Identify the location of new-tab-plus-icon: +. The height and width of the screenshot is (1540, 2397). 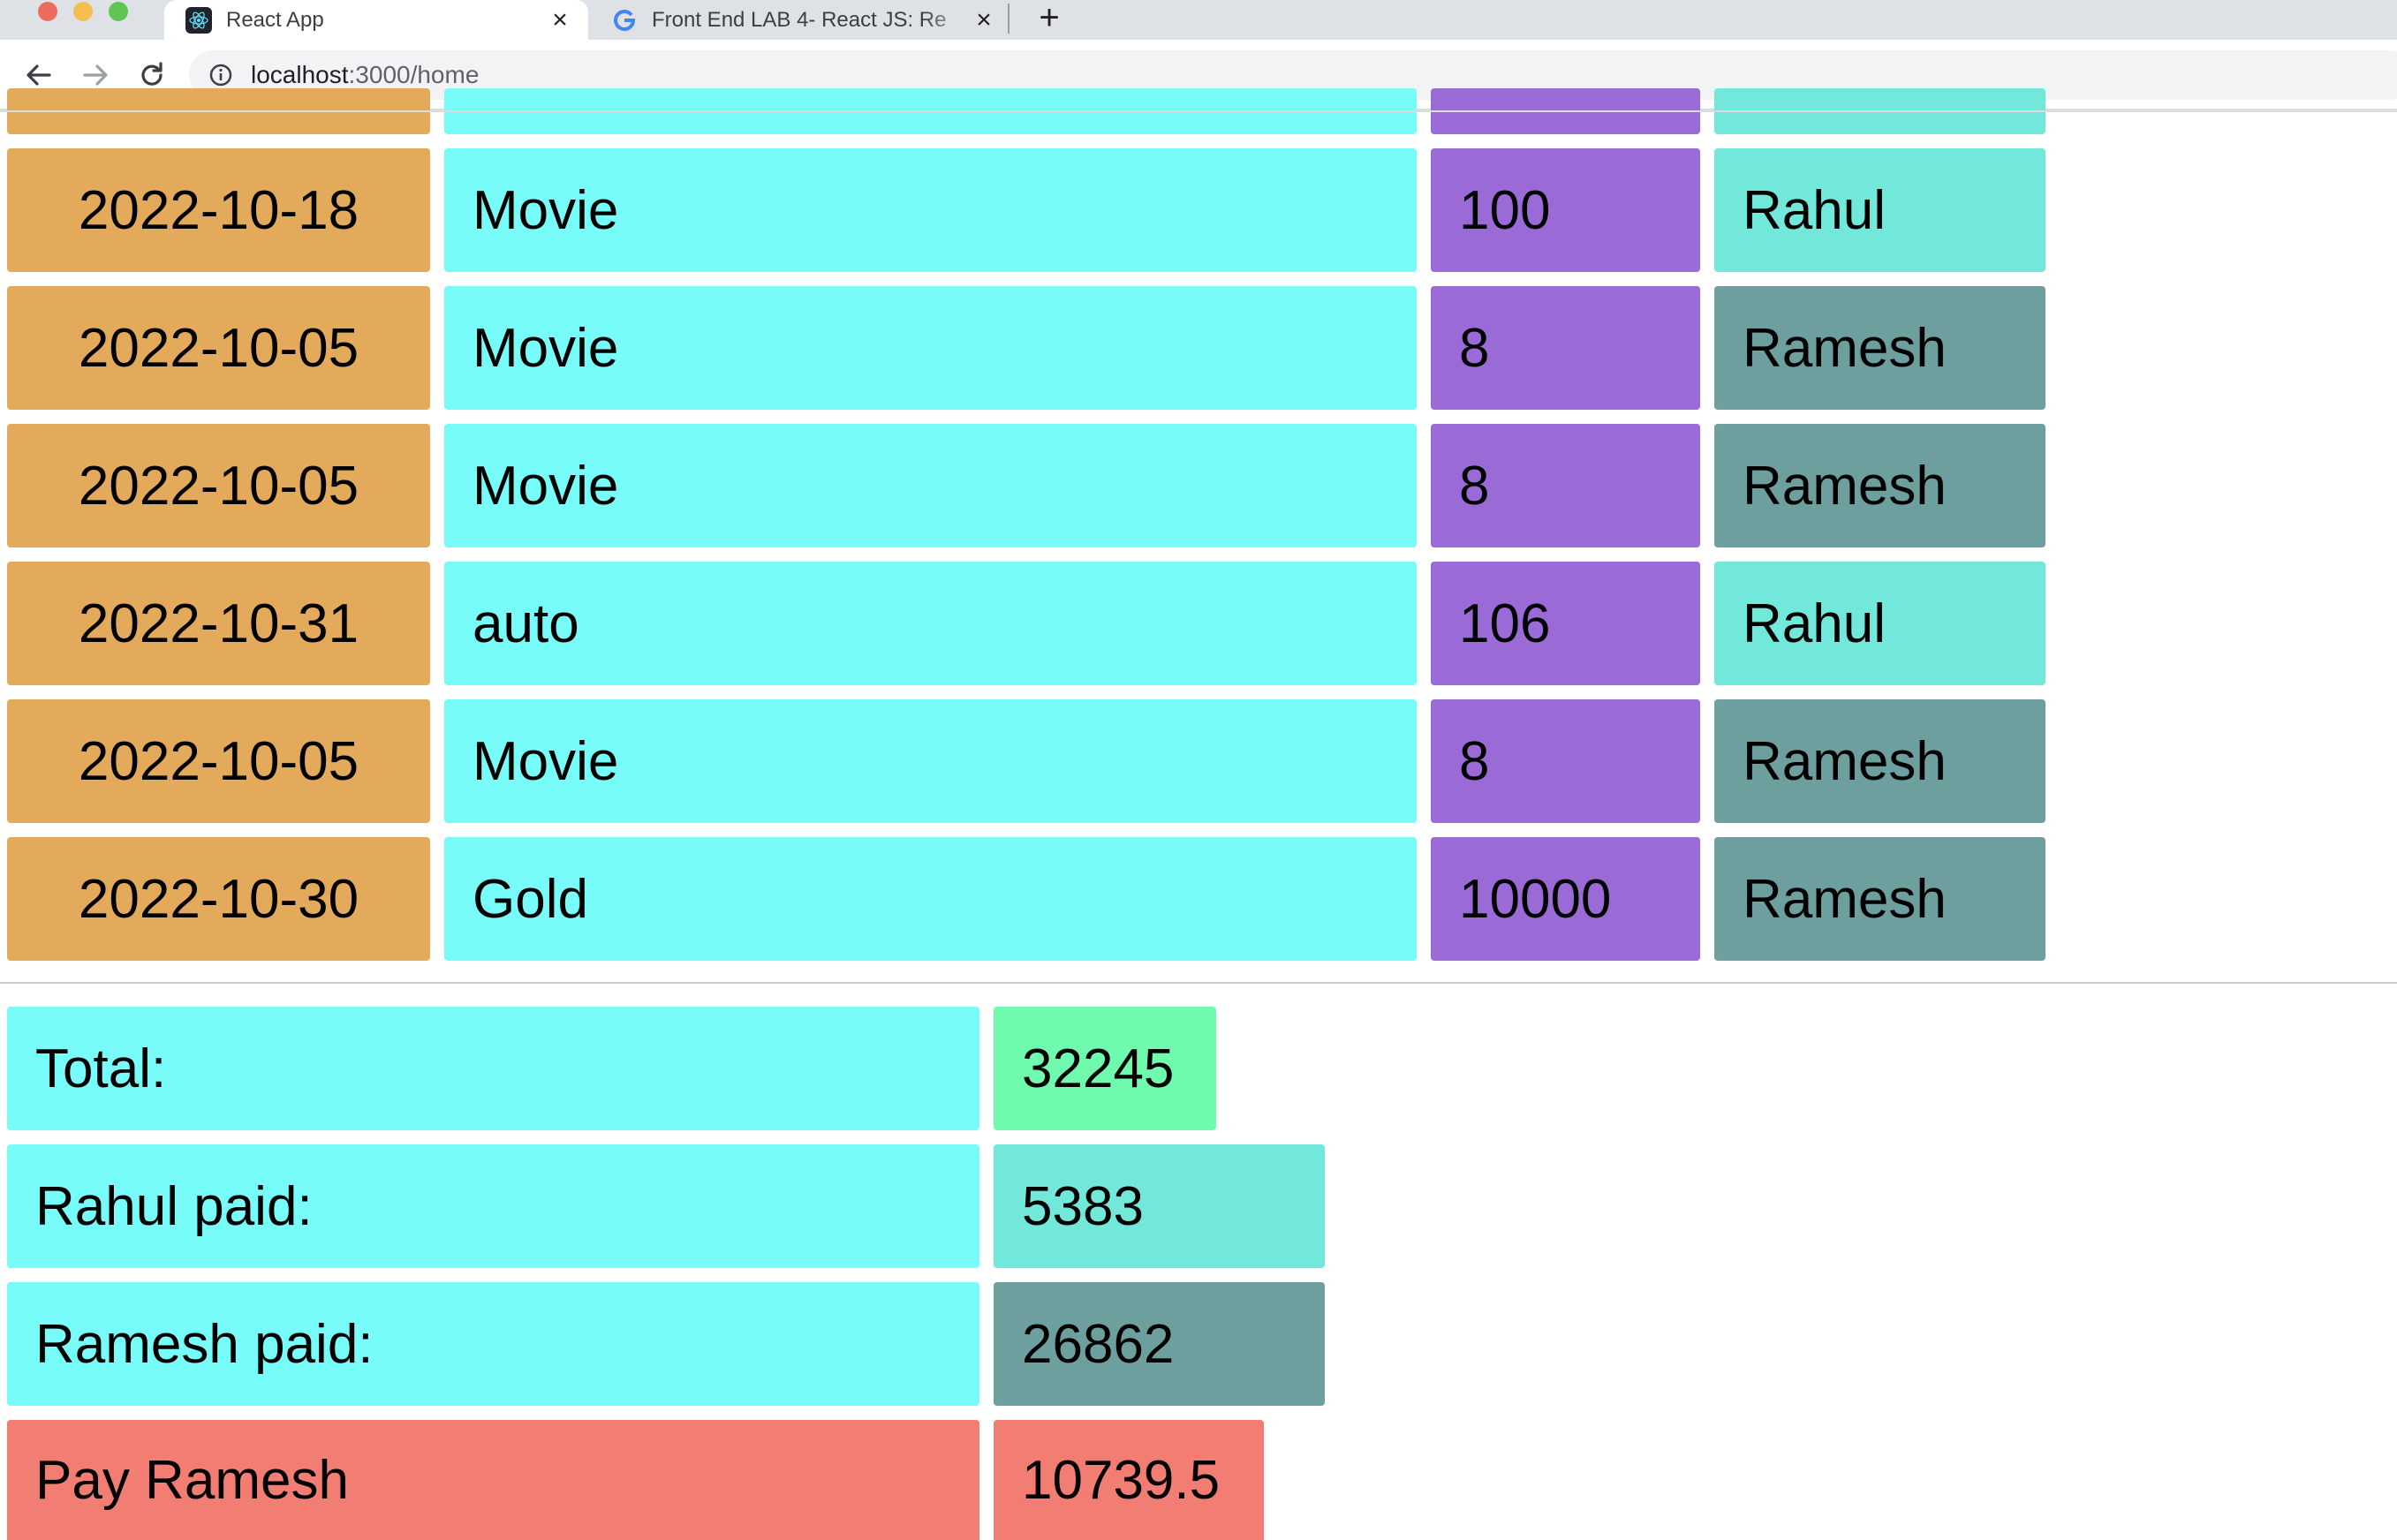
(1049, 18).